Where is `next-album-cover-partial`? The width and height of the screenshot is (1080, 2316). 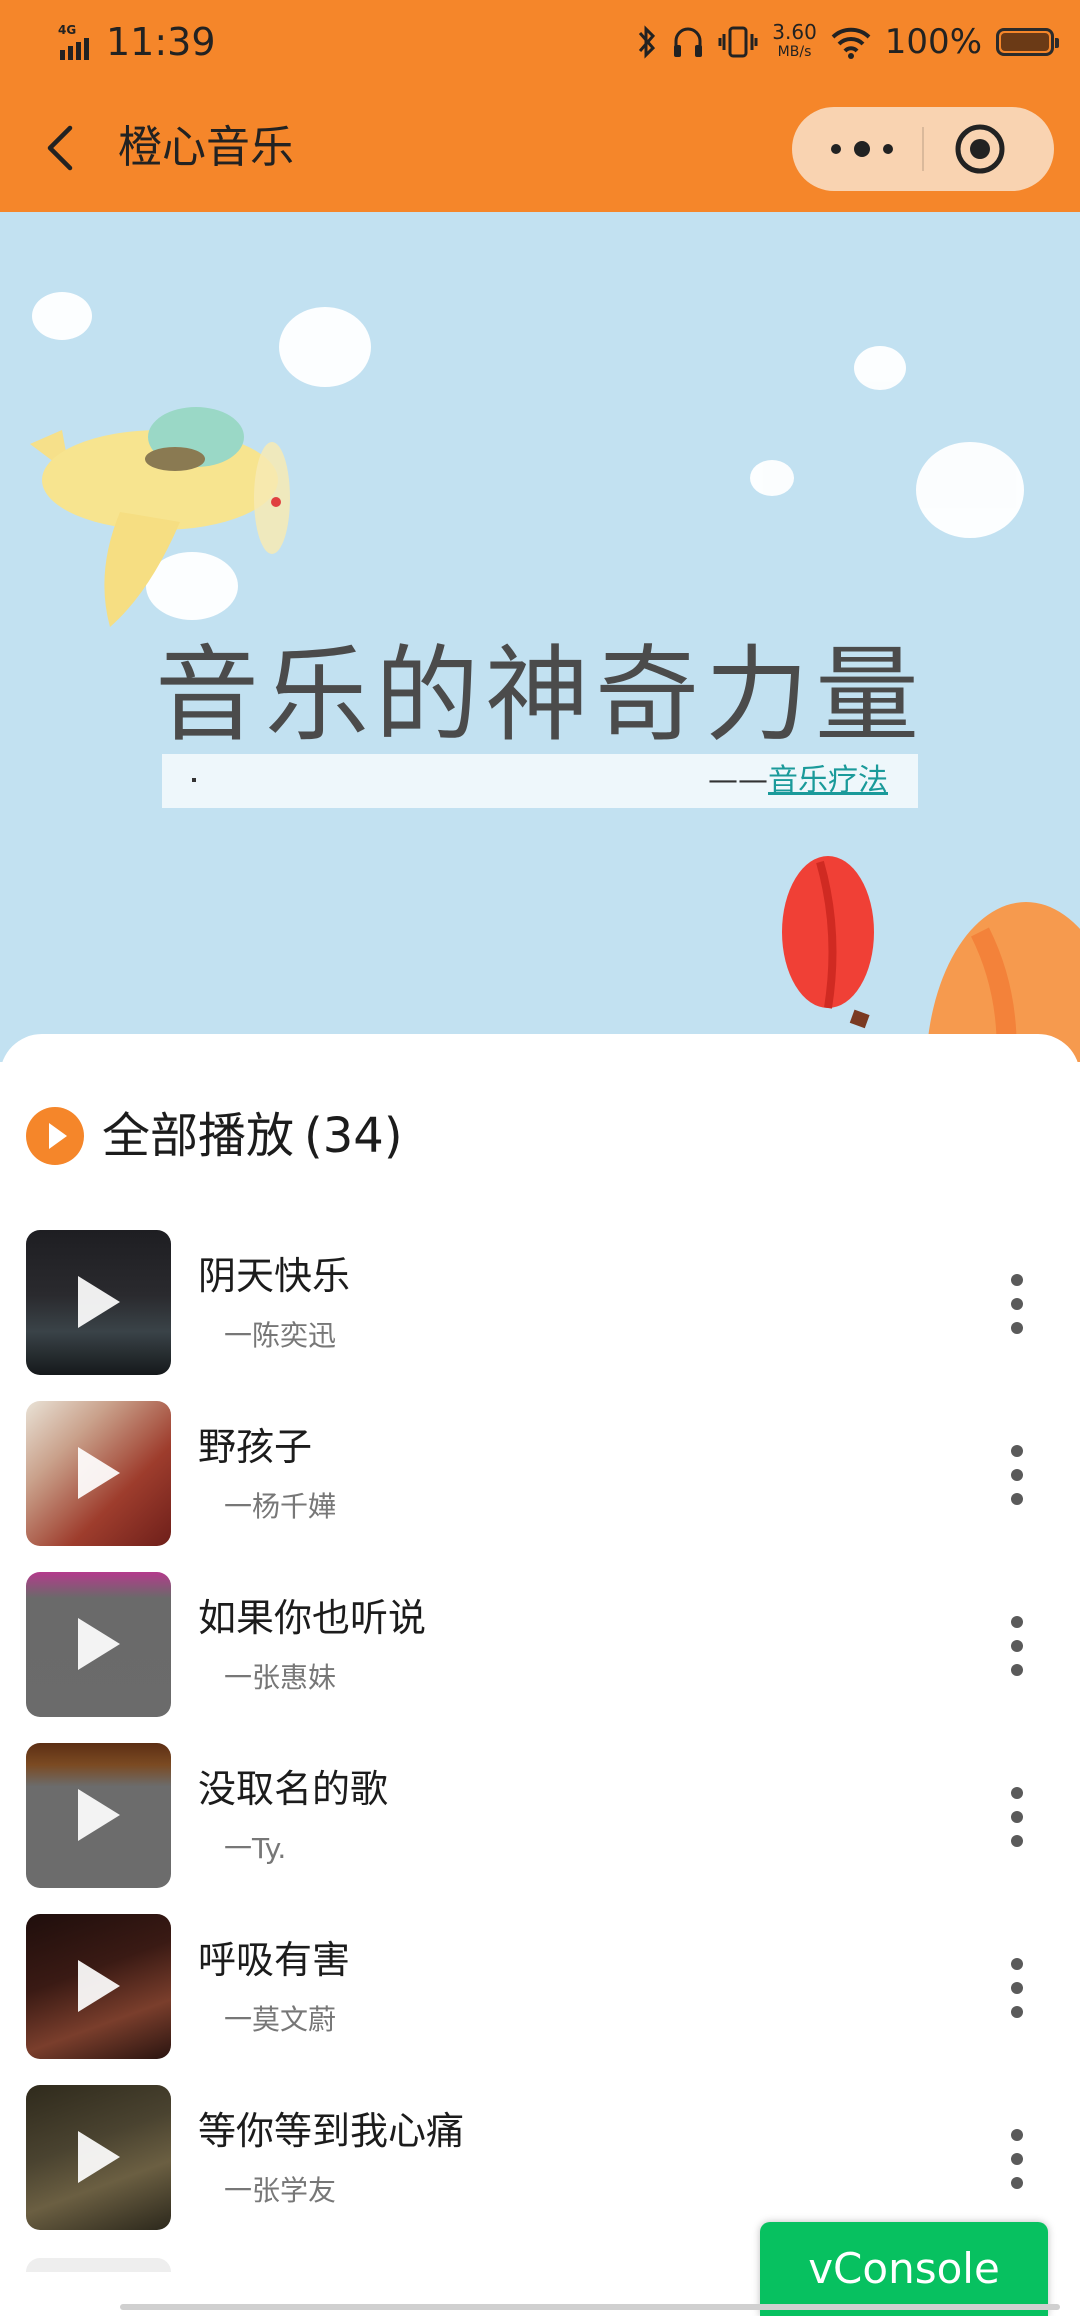
next-album-cover-partial is located at coordinates (98, 2265).